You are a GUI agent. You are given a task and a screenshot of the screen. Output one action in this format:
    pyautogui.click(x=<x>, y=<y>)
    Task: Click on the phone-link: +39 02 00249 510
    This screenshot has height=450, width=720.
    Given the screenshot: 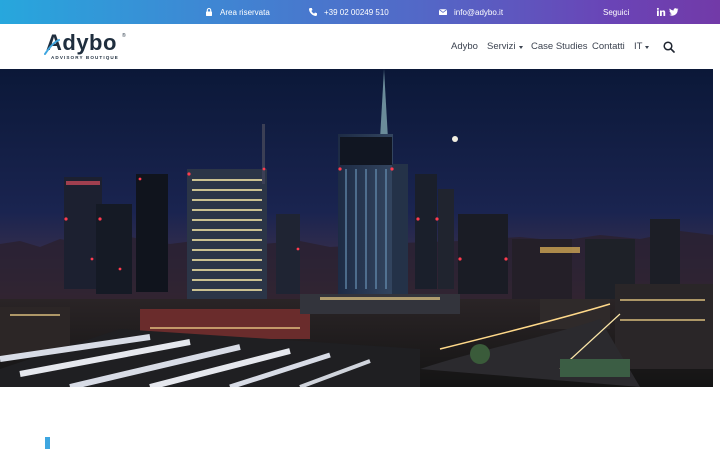 What is the action you would take?
    pyautogui.click(x=348, y=12)
    